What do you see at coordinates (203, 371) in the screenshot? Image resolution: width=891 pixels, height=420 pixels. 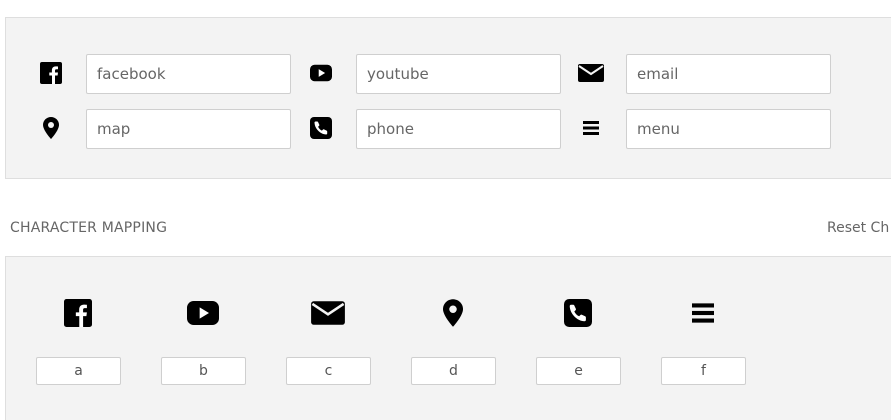 I see `character-key-youtube: b` at bounding box center [203, 371].